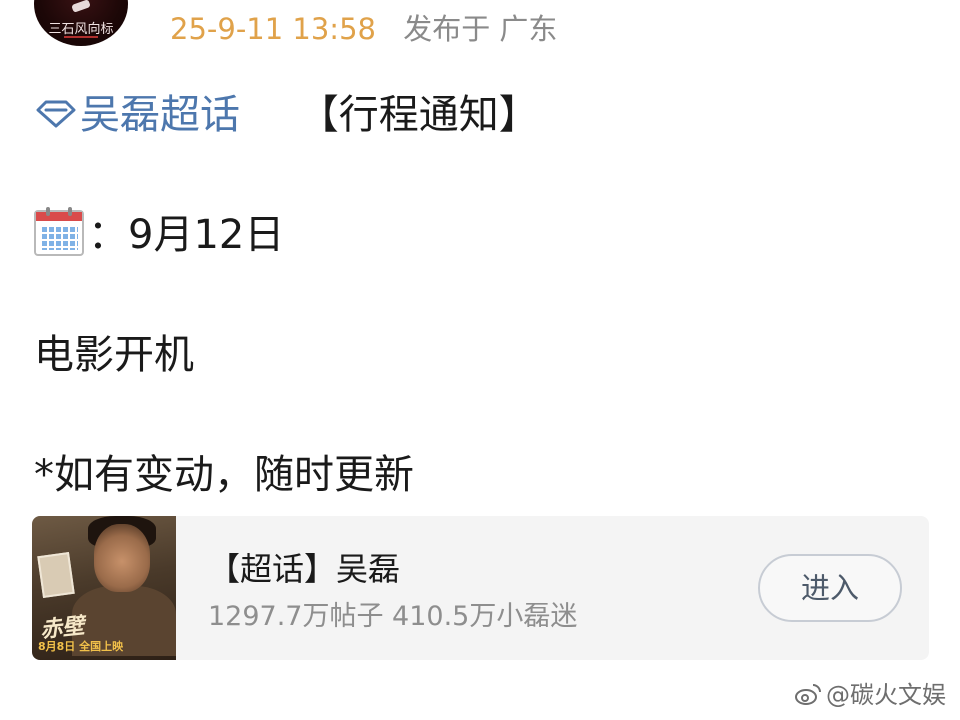  I want to click on date-line: ：9月12日, so click(159, 231).